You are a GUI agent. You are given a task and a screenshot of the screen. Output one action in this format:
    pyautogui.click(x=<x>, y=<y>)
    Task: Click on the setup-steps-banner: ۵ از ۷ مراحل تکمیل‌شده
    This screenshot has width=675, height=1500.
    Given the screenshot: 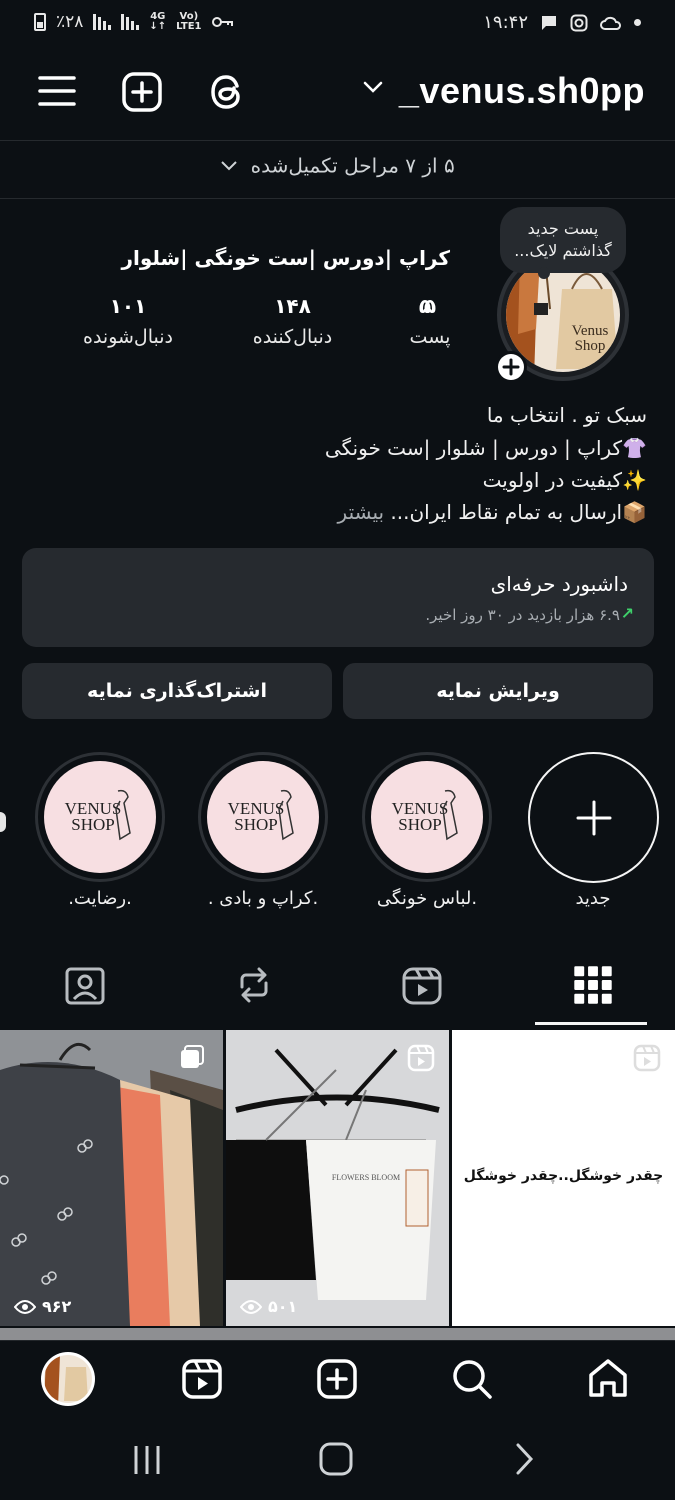 What is the action you would take?
    pyautogui.click(x=337, y=165)
    